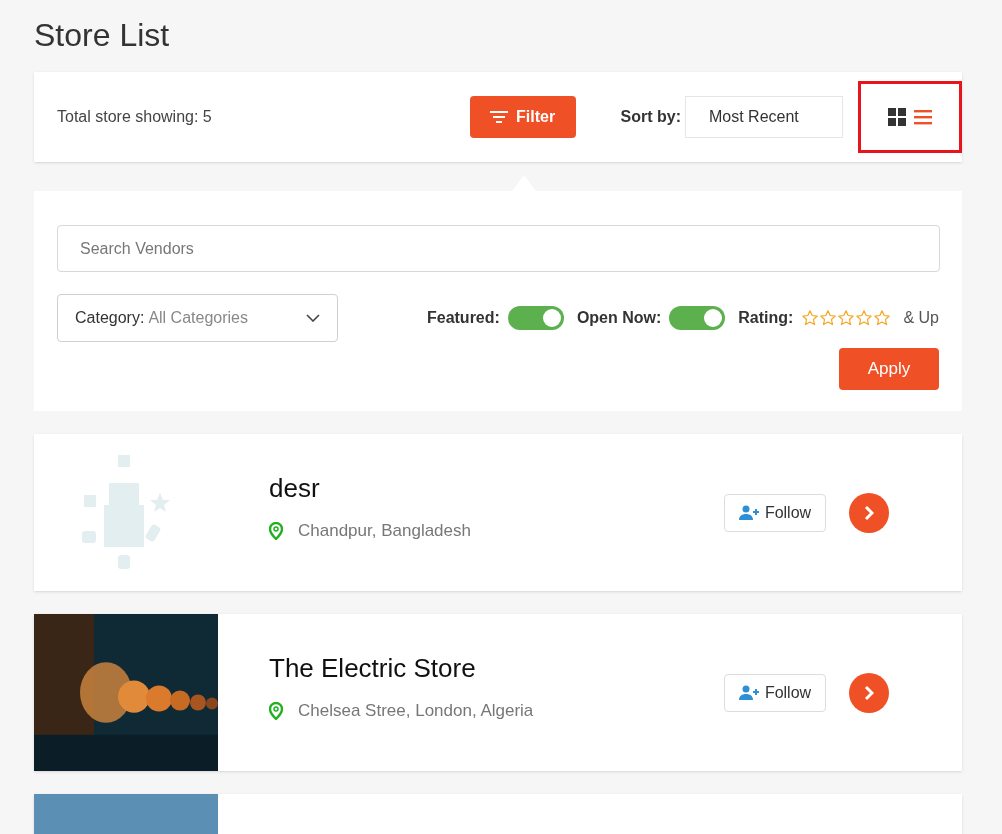 Image resolution: width=1002 pixels, height=834 pixels. I want to click on toggle-label: Open Now:, so click(619, 318).